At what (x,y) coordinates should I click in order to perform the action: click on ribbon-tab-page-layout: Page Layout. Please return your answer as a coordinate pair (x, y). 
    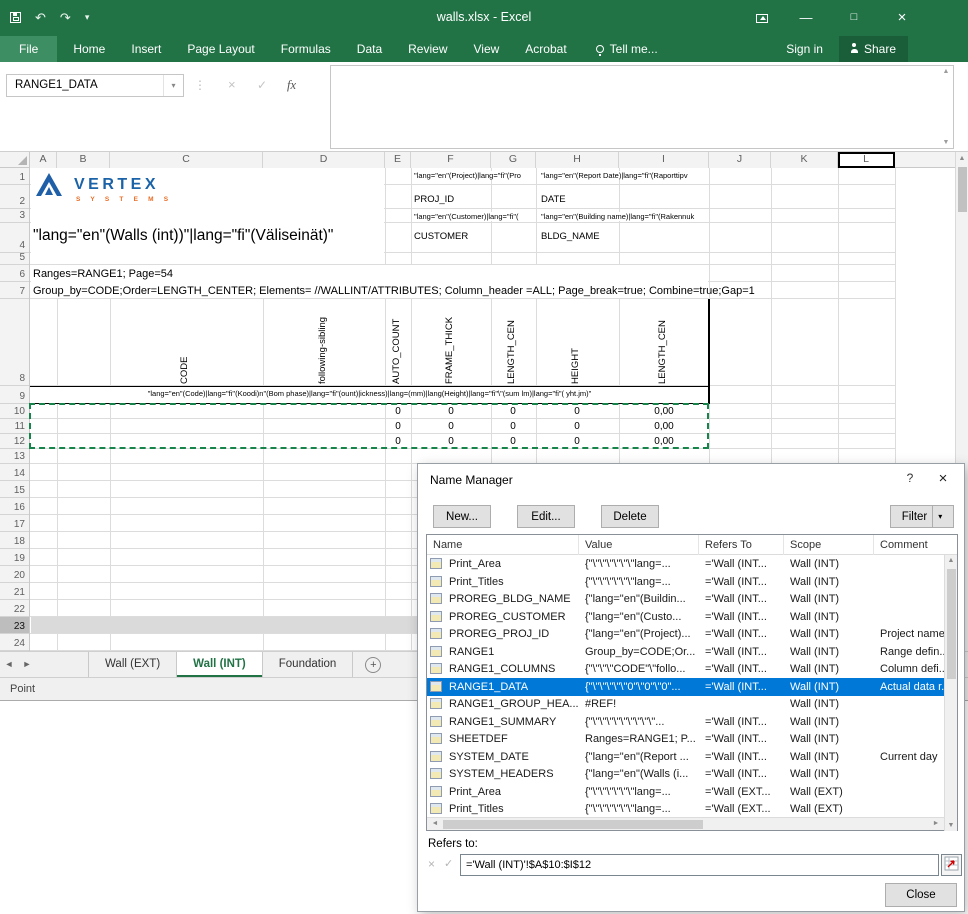
    Looking at the image, I should click on (220, 49).